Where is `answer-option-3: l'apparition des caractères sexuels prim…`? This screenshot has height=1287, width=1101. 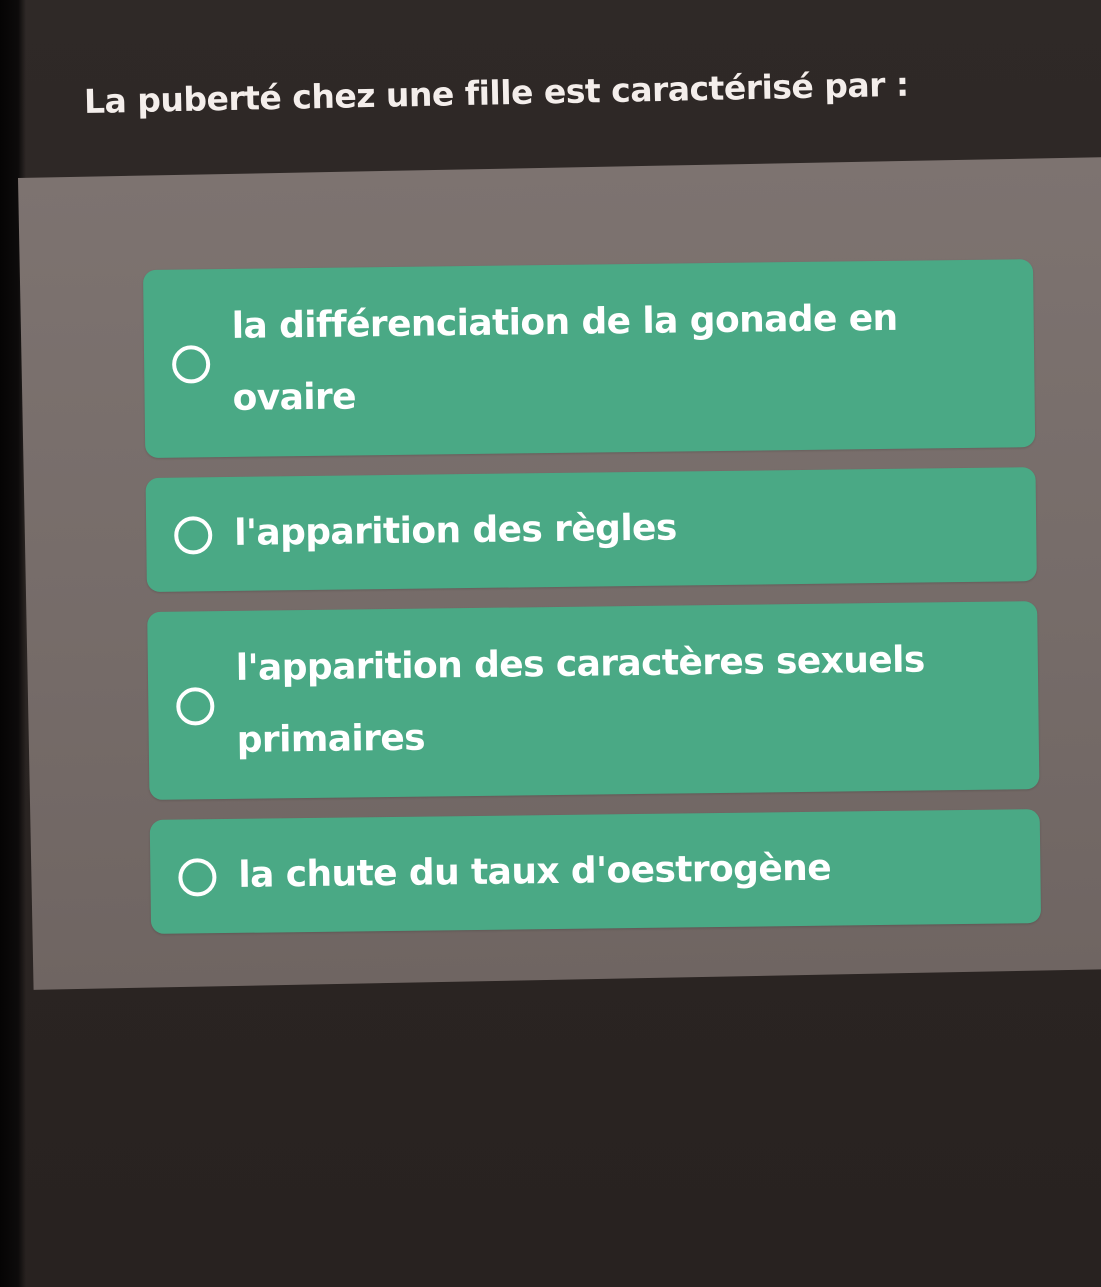 answer-option-3: l'apparition des caractères sexuels prim… is located at coordinates (593, 700).